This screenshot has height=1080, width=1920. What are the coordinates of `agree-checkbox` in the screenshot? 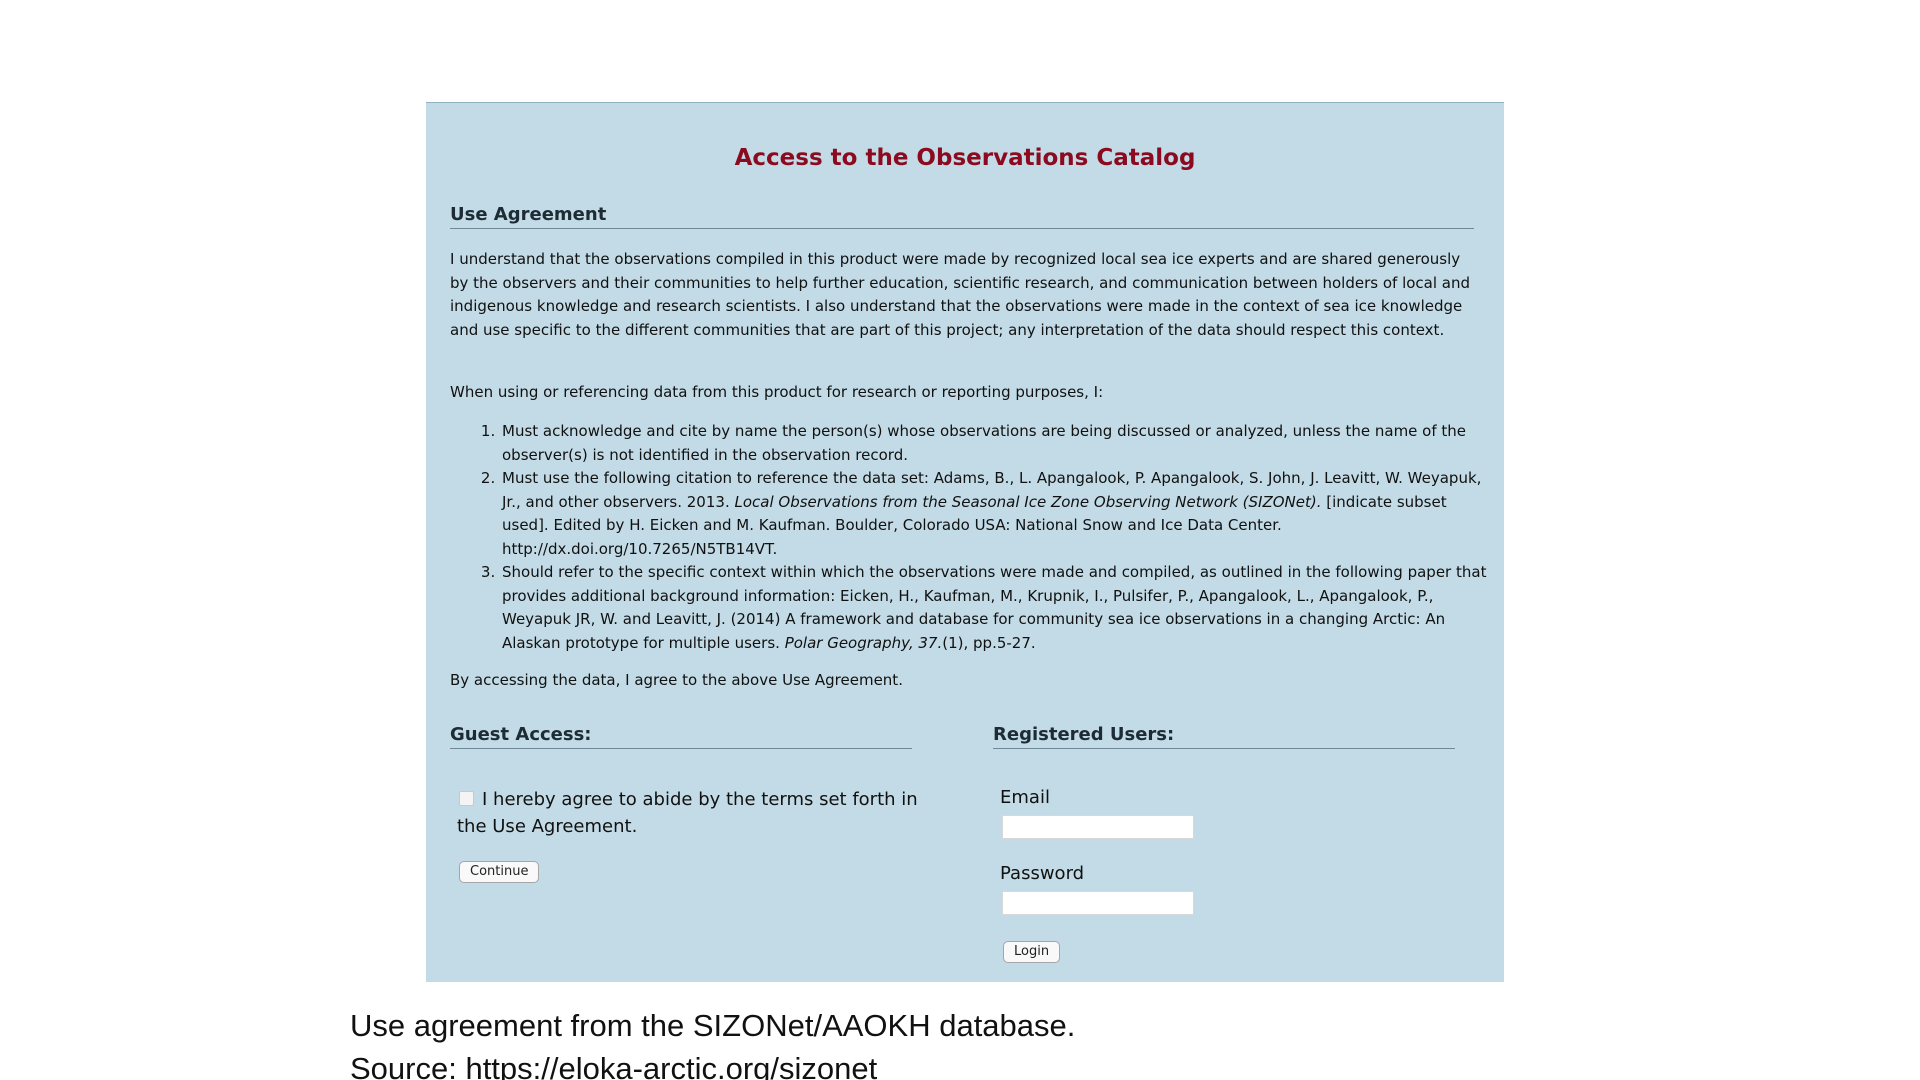 It's located at (466, 798).